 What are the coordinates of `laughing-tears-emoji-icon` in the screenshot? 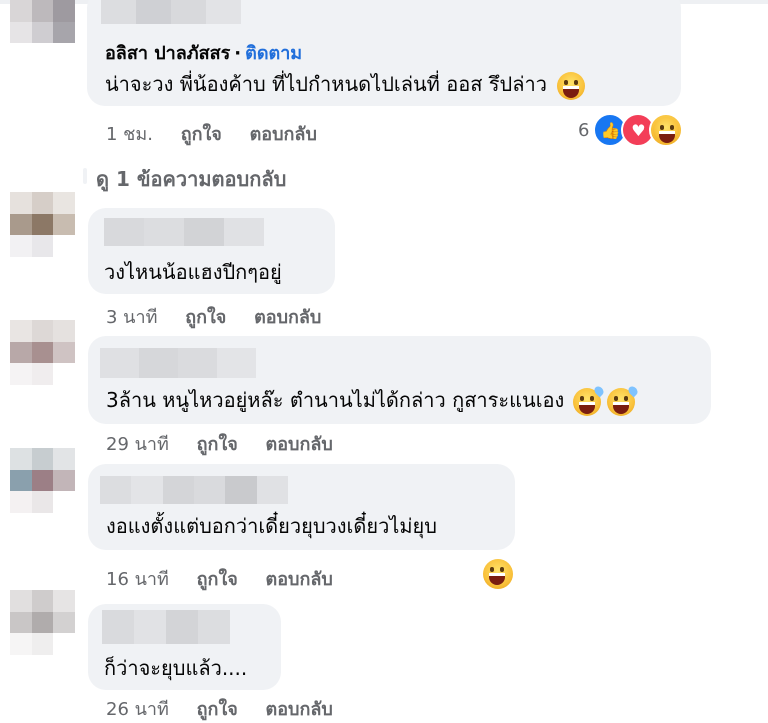 It's located at (571, 85).